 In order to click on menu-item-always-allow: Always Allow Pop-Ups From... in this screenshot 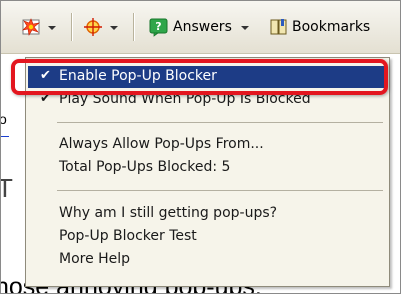, I will do `click(207, 145)`.